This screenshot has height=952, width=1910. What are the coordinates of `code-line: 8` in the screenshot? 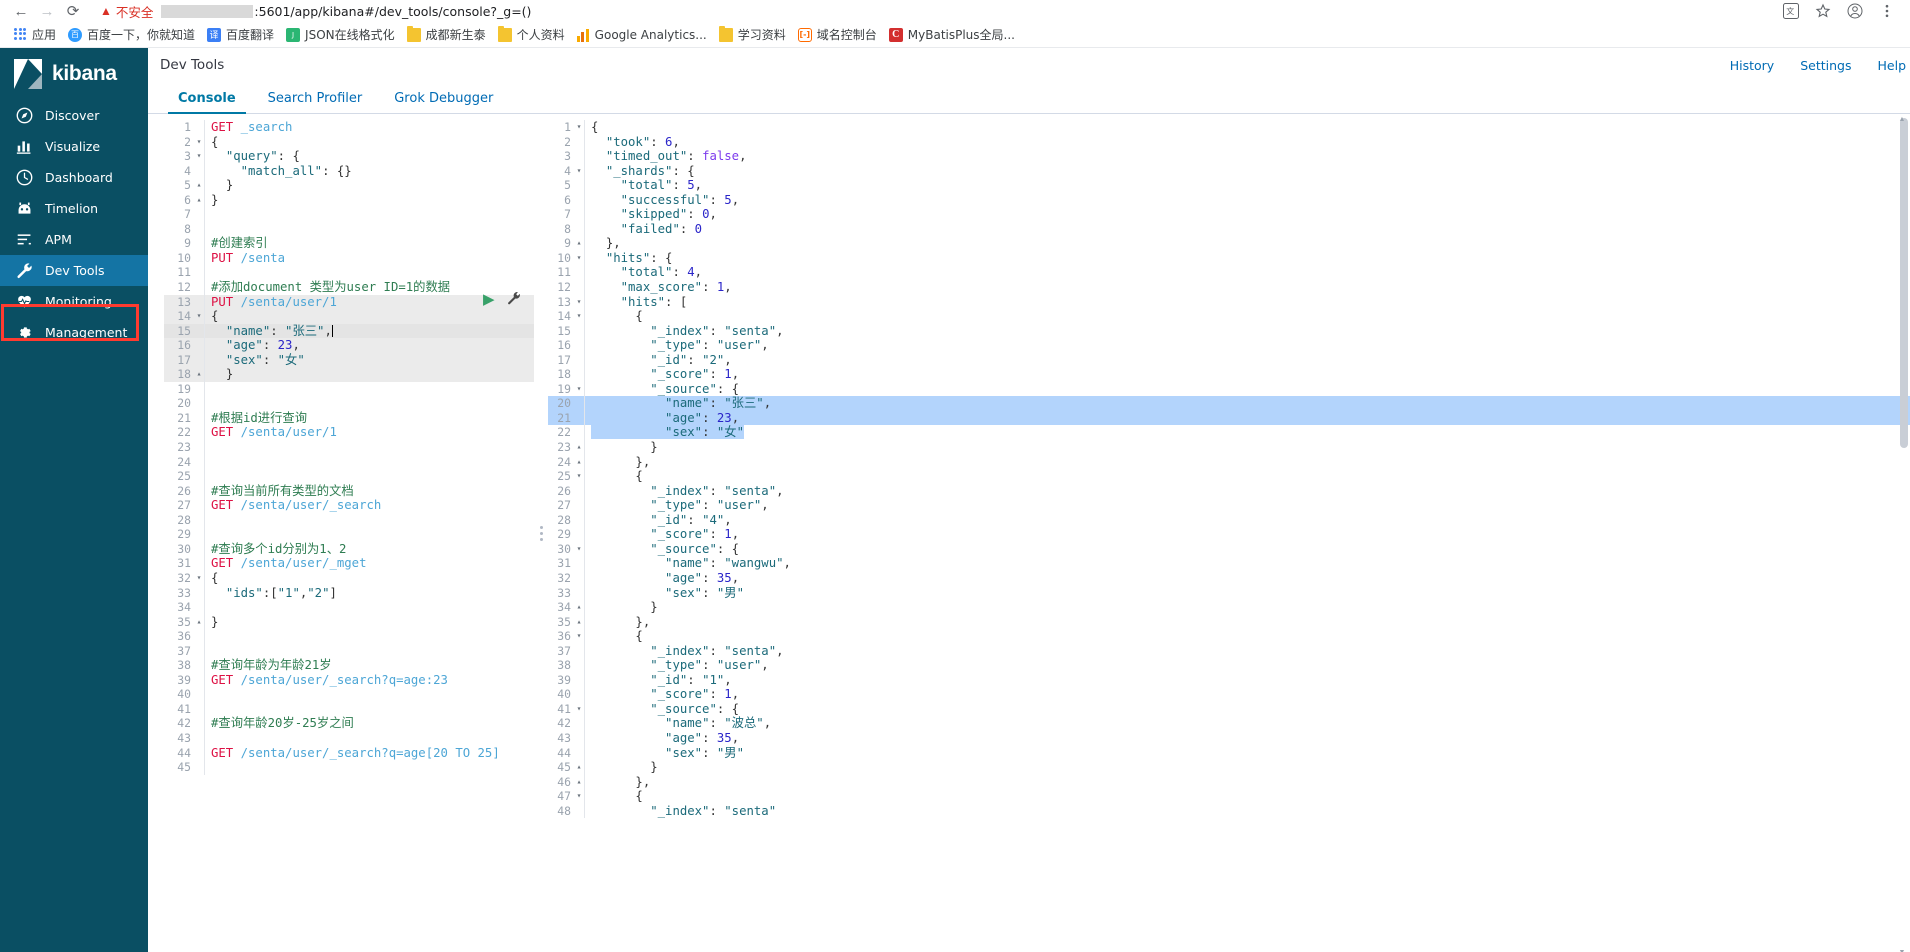 It's located at (349, 229).